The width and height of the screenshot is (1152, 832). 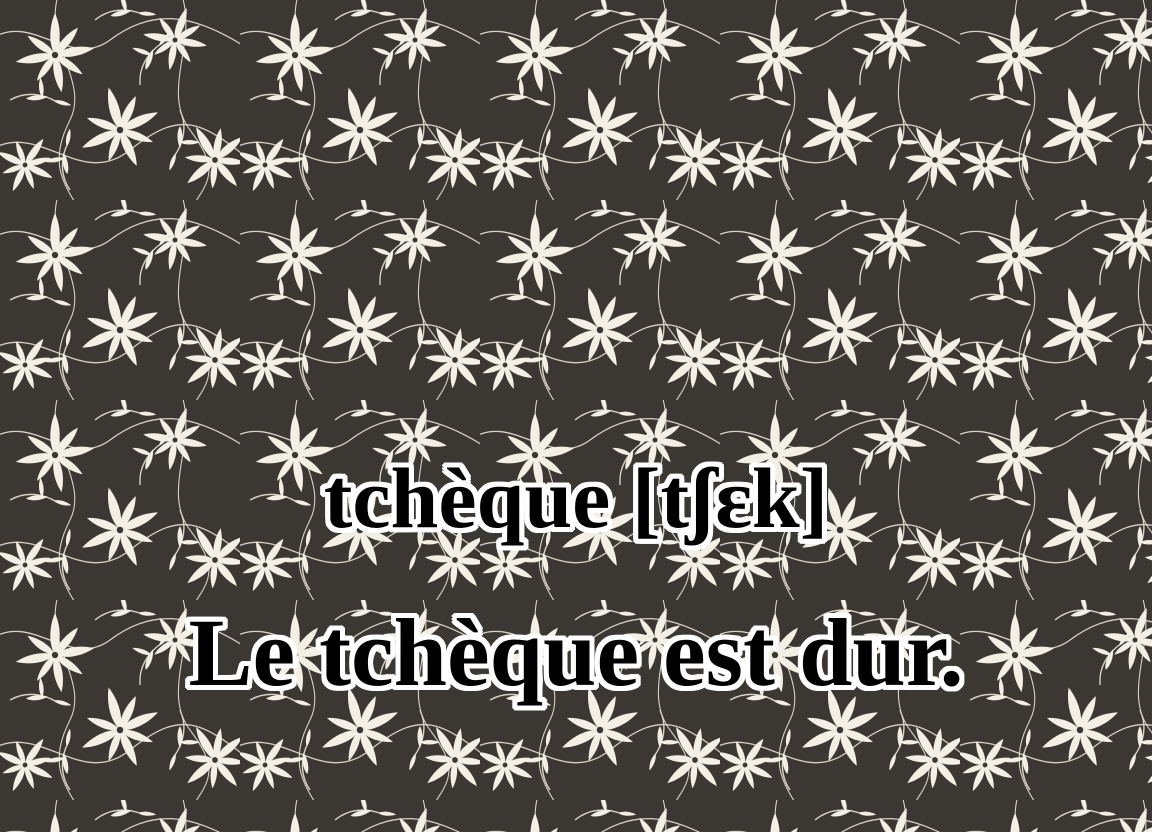 What do you see at coordinates (576, 498) in the screenshot?
I see `word-with-pronunciation: tchèque [tʃɛk]` at bounding box center [576, 498].